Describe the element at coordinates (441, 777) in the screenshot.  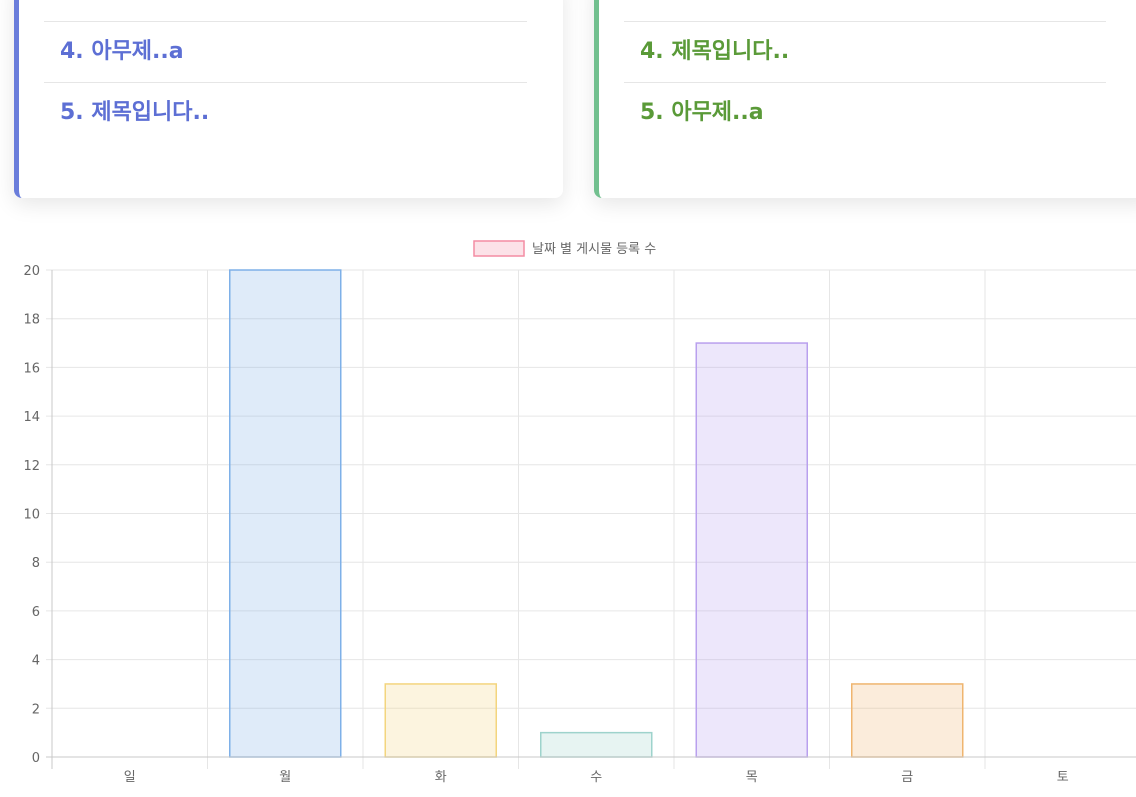
I see `x-tick-label: 화` at that location.